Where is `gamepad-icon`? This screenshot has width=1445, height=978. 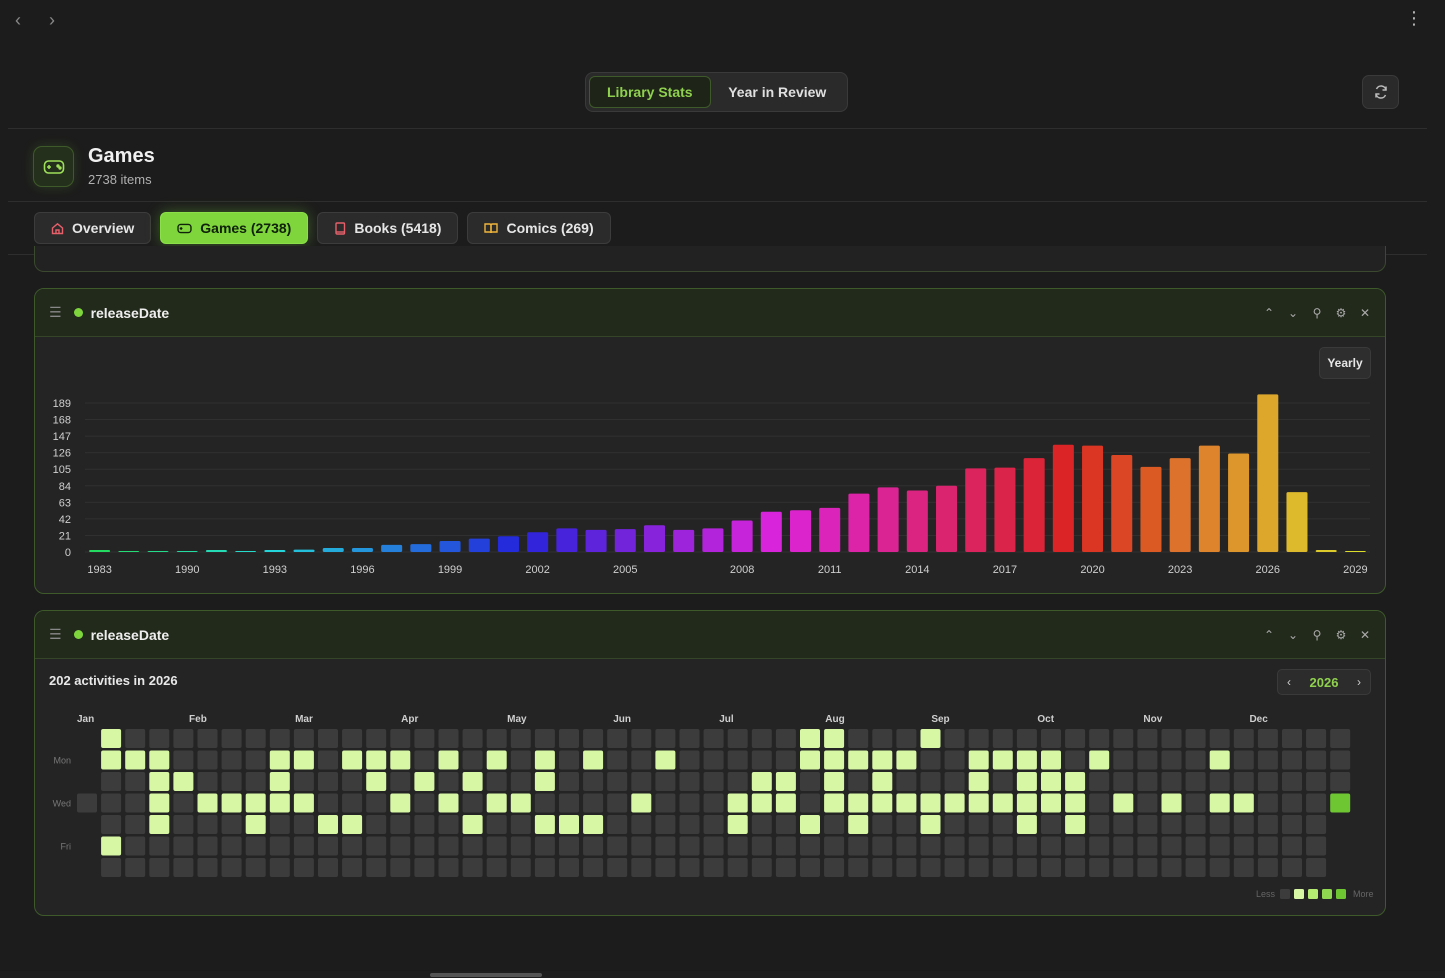 gamepad-icon is located at coordinates (53, 166).